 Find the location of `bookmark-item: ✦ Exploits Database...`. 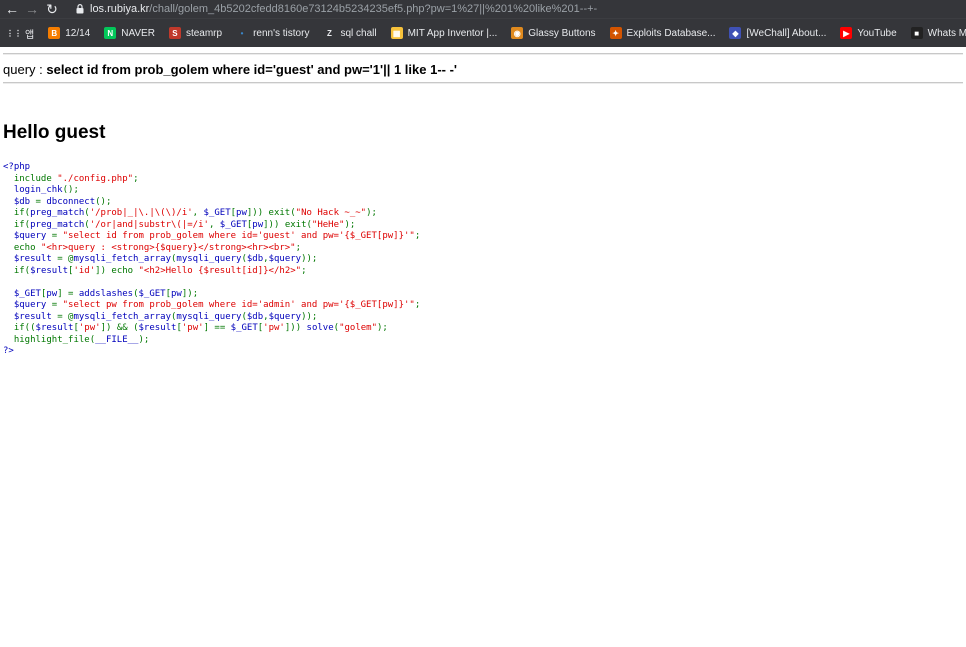

bookmark-item: ✦ Exploits Database... is located at coordinates (662, 33).